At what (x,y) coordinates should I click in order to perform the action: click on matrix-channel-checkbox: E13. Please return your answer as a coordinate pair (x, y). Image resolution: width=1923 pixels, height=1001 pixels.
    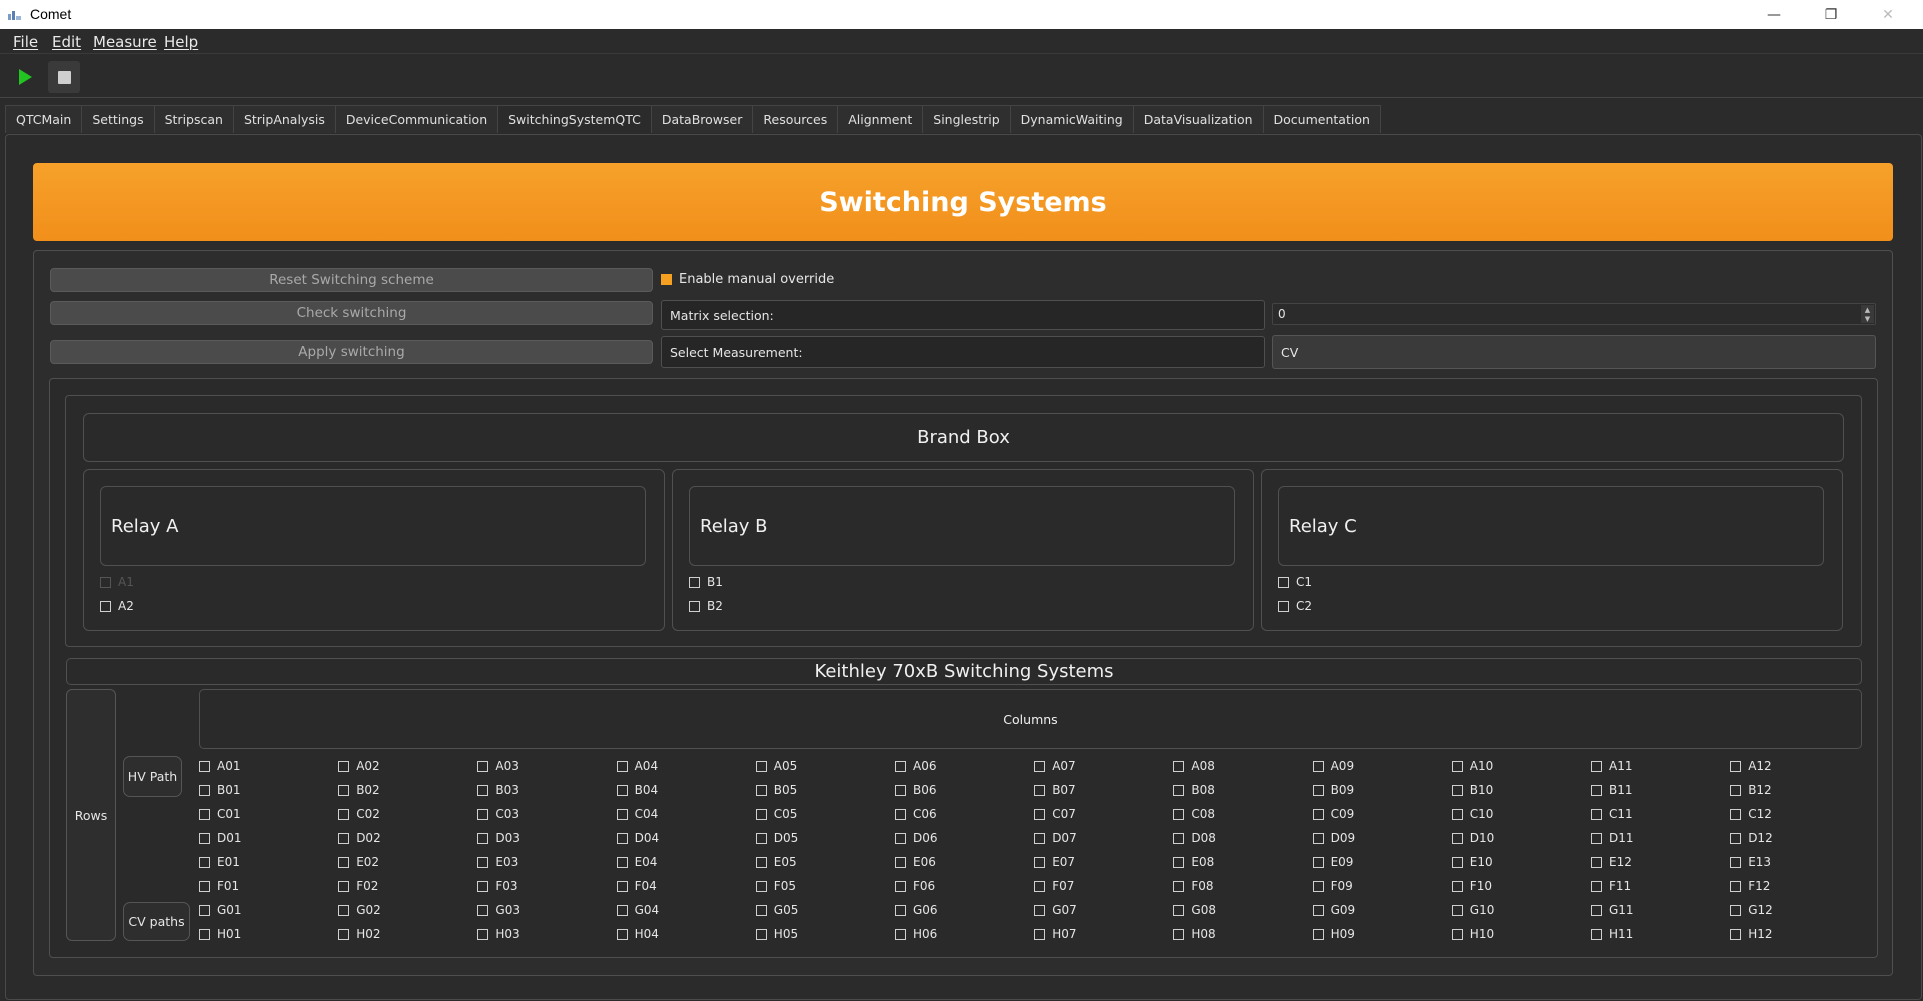
    Looking at the image, I should click on (1750, 862).